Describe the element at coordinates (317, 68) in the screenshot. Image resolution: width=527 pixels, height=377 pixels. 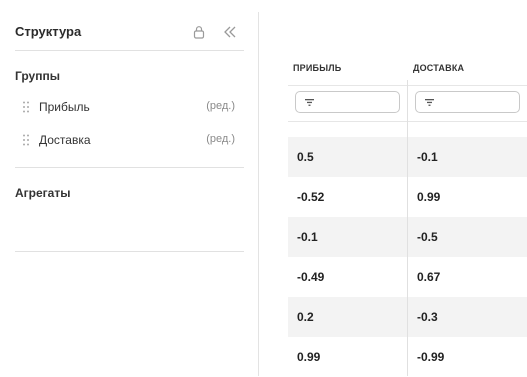
I see `column-header-profit: ПРИБЫЛЬ` at that location.